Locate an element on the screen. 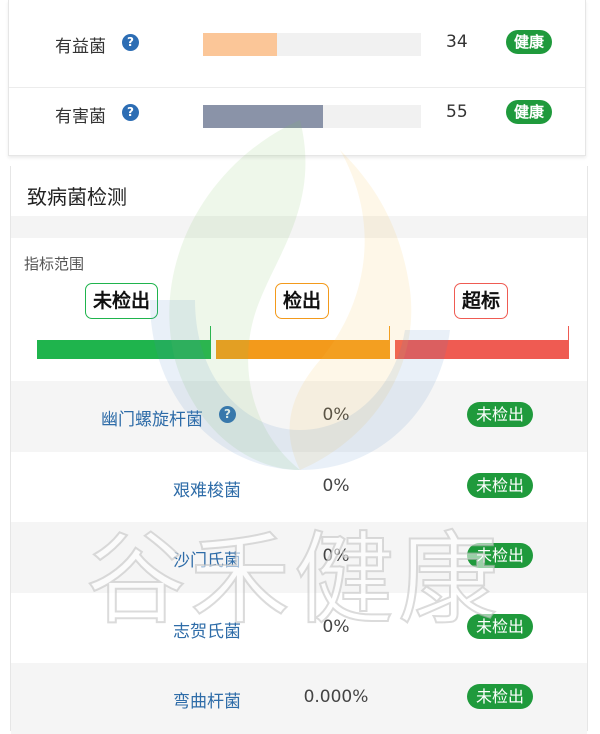 This screenshot has height=734, width=600. section-title: 致病菌检测 is located at coordinates (77, 197).